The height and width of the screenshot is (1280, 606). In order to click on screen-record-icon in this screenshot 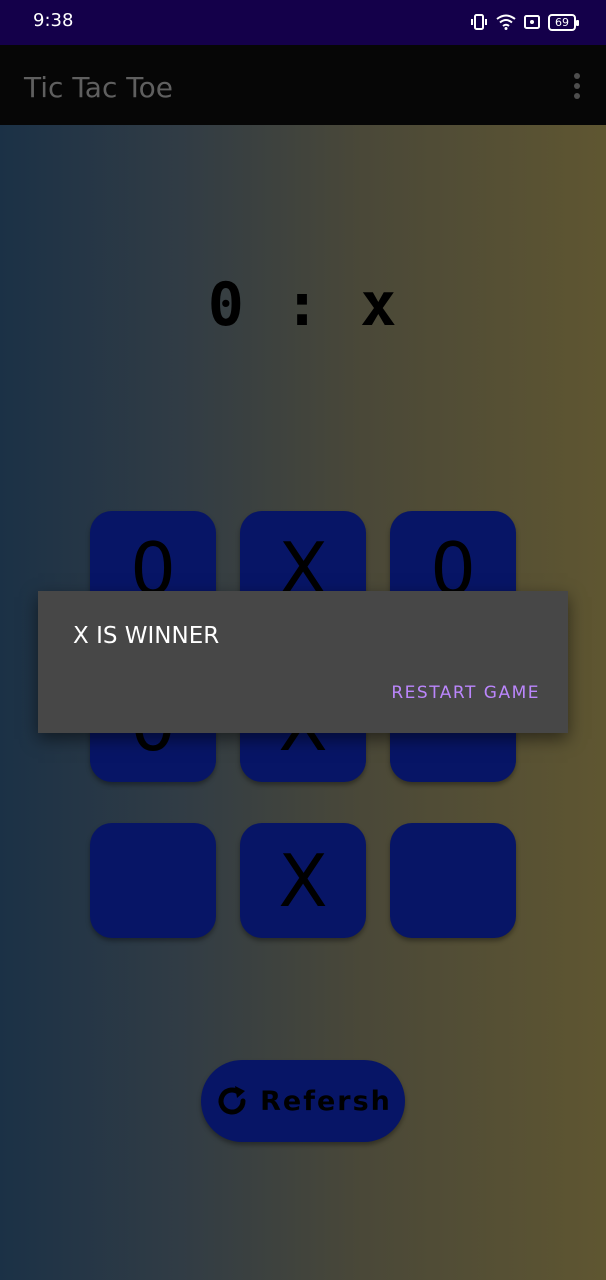, I will do `click(532, 22)`.